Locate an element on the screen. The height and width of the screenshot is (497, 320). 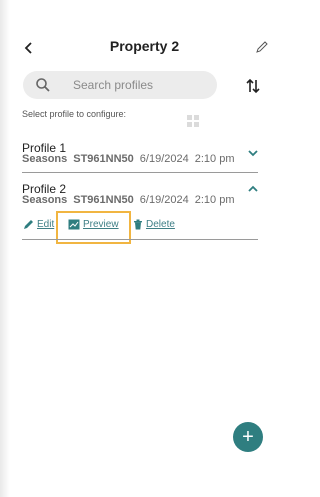
edit-label: Edit is located at coordinates (46, 224).